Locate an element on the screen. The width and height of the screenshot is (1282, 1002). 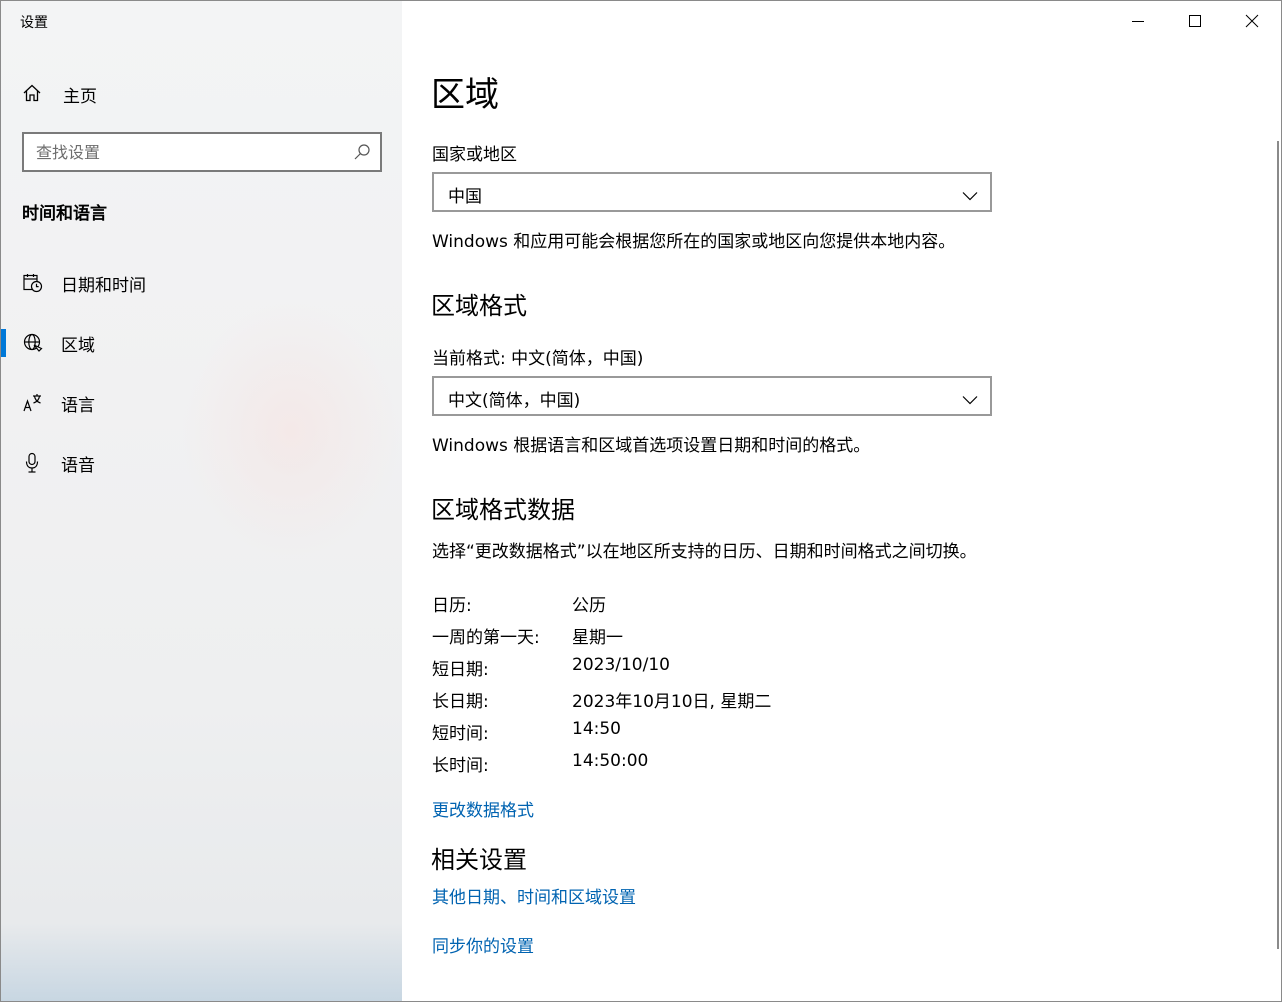
related-settings-heading: 相关设置 is located at coordinates (479, 860).